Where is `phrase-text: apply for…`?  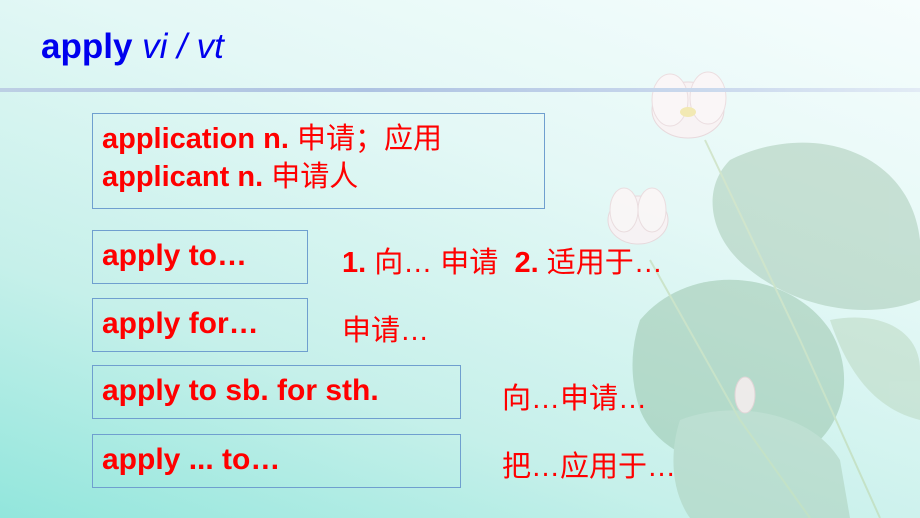 phrase-text: apply for… is located at coordinates (180, 323).